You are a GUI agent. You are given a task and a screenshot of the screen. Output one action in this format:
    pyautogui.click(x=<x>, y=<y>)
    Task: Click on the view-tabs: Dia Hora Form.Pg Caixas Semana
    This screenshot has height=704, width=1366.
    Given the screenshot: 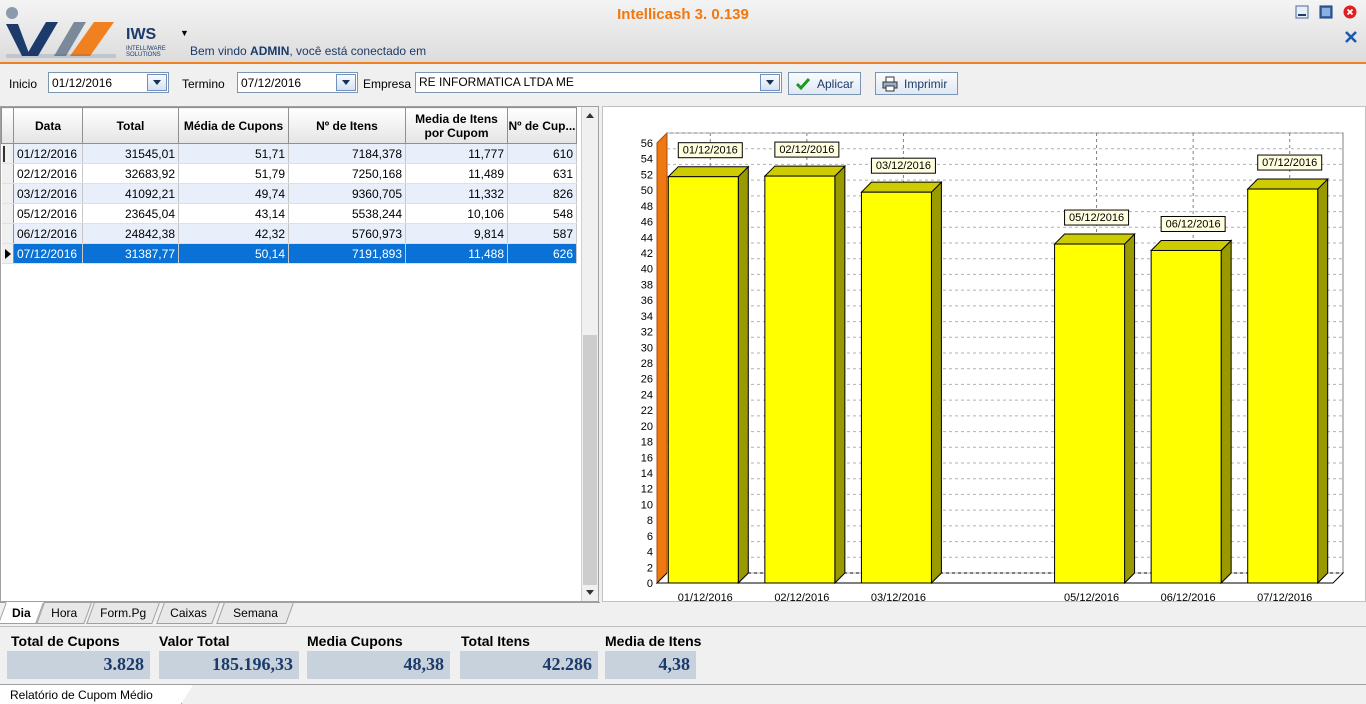 What is the action you would take?
    pyautogui.click(x=300, y=613)
    